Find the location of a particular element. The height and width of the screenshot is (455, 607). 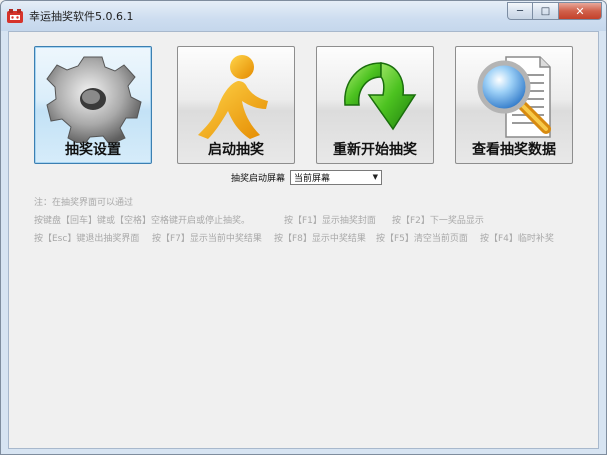

screen-select-row: 抽奖启动屏幕 当前屏幕 ▼ is located at coordinates (307, 177).